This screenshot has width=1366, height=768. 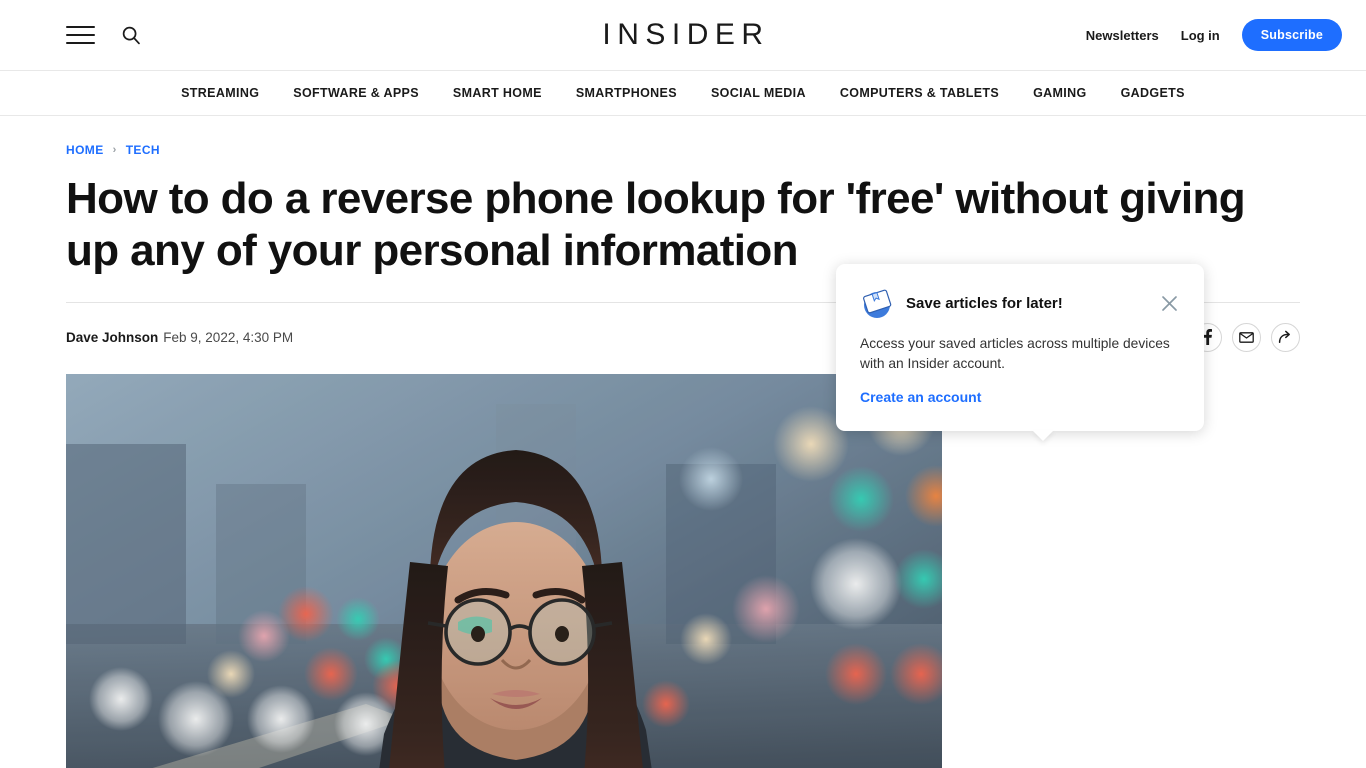 I want to click on newsletters-link: Newsletters, so click(x=1122, y=35).